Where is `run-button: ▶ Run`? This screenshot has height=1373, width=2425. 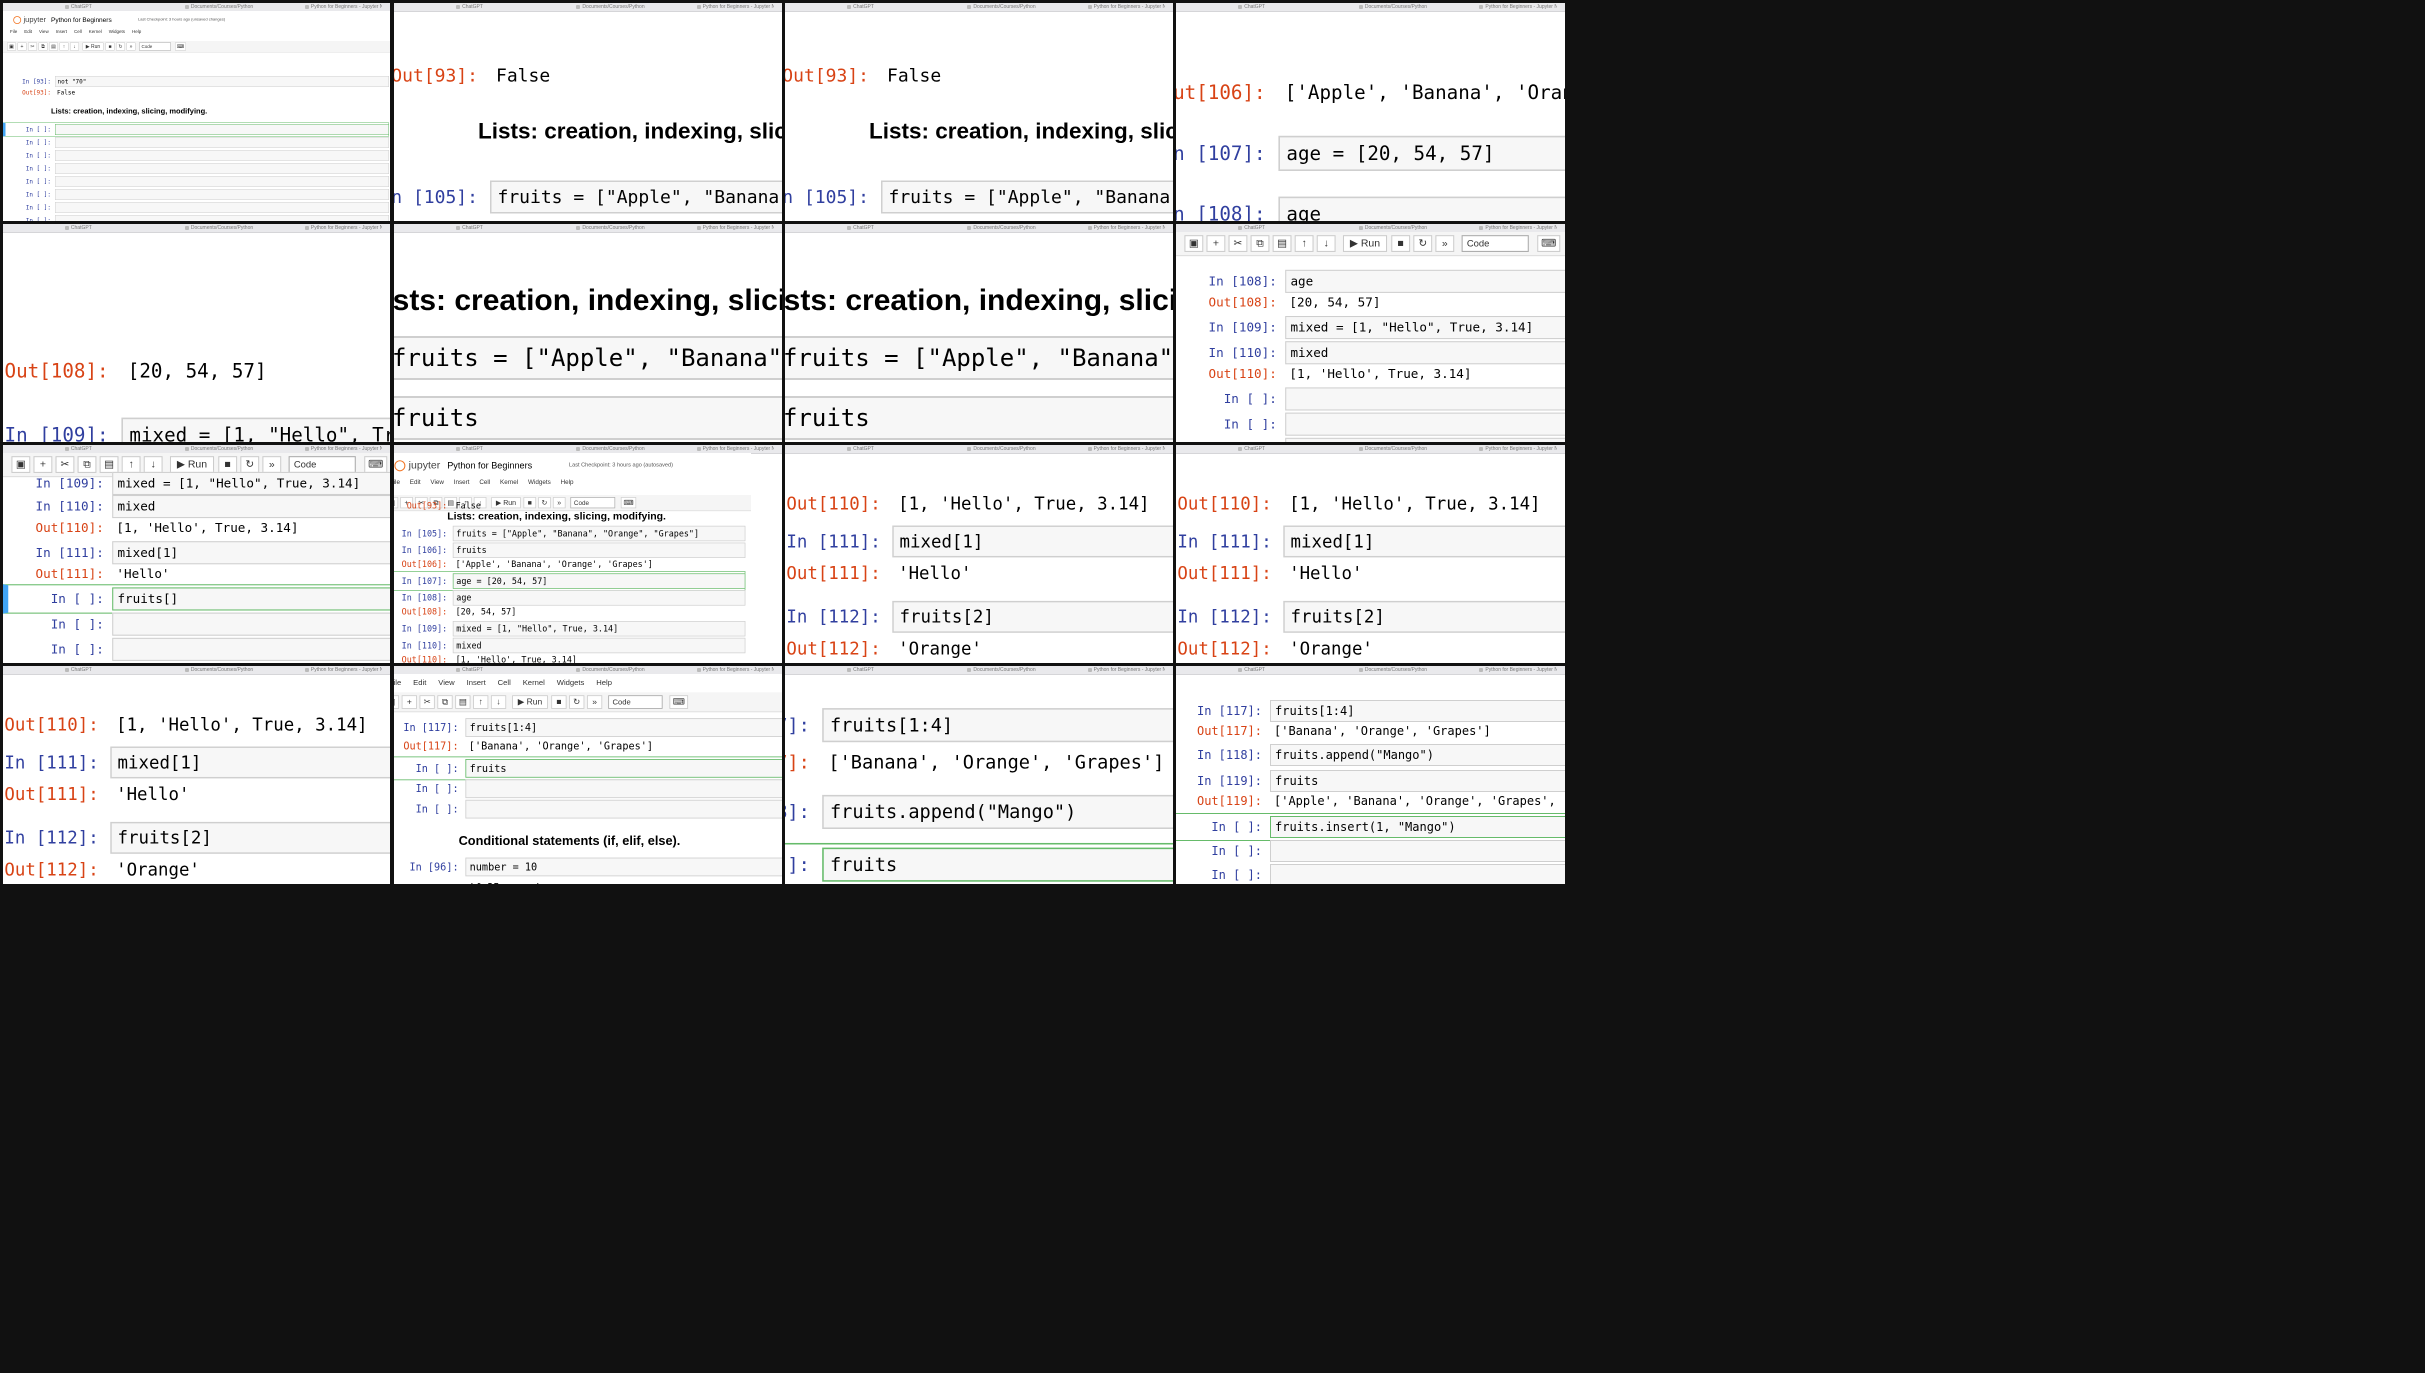 run-button: ▶ Run is located at coordinates (93, 46).